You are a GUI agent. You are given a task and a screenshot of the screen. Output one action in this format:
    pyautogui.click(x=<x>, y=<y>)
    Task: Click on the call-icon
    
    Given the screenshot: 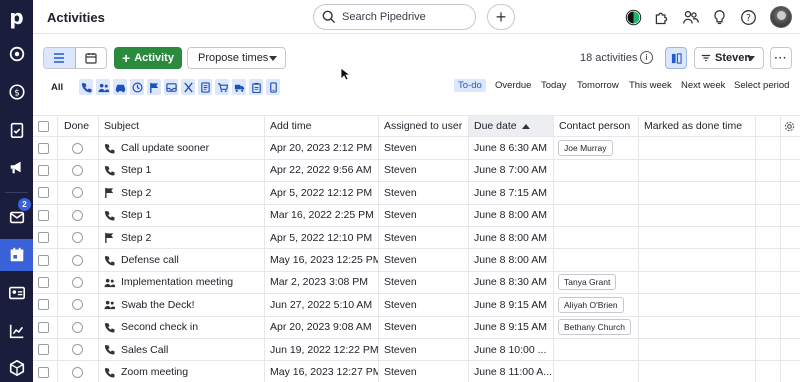 What is the action you would take?
    pyautogui.click(x=86, y=87)
    